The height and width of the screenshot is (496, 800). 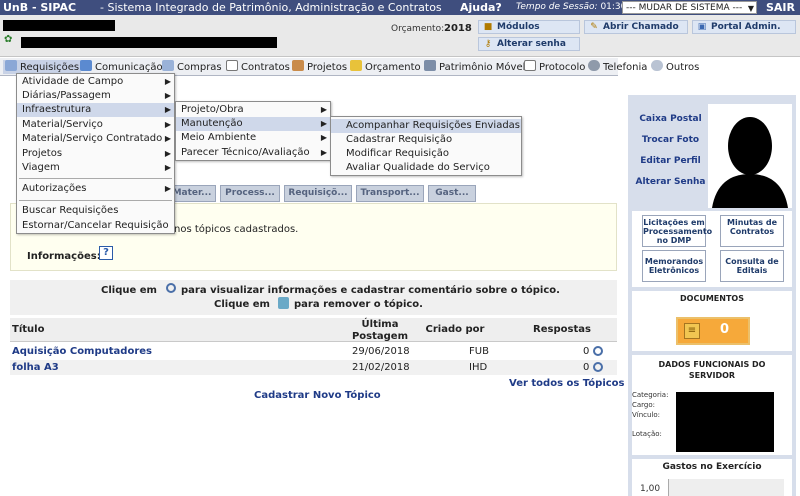 I want to click on dd-label: Buscar Requisições, so click(x=70, y=210).